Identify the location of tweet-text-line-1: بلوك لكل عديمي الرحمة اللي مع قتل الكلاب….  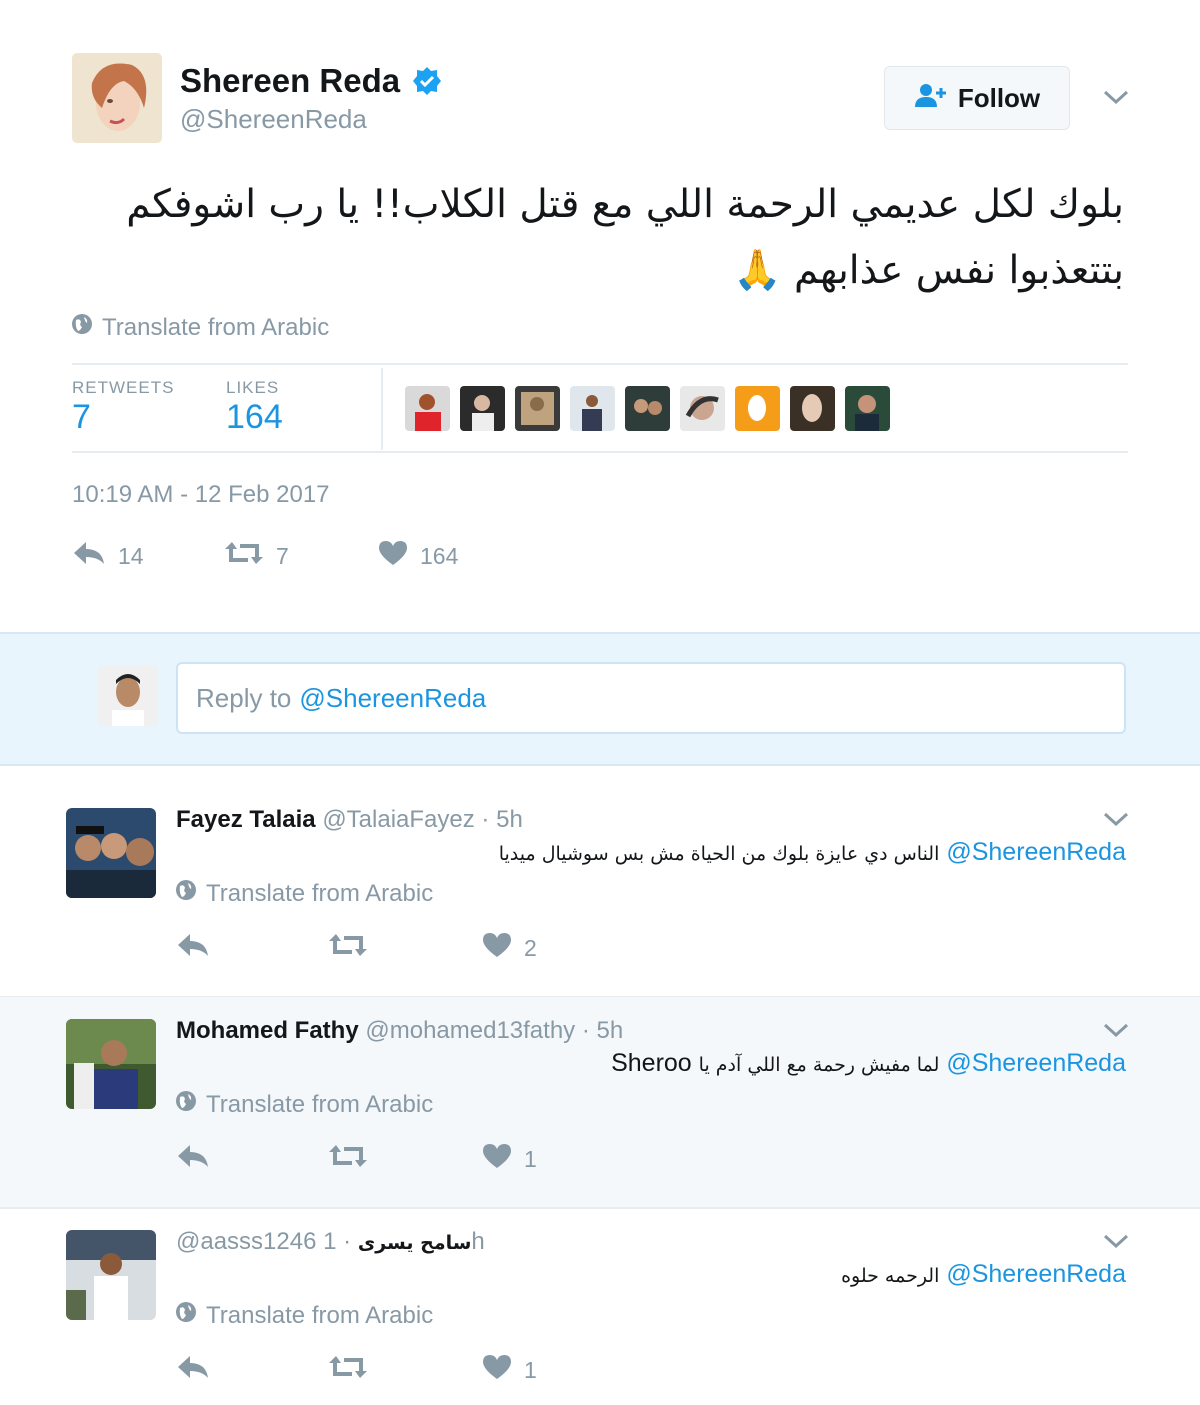
(625, 204).